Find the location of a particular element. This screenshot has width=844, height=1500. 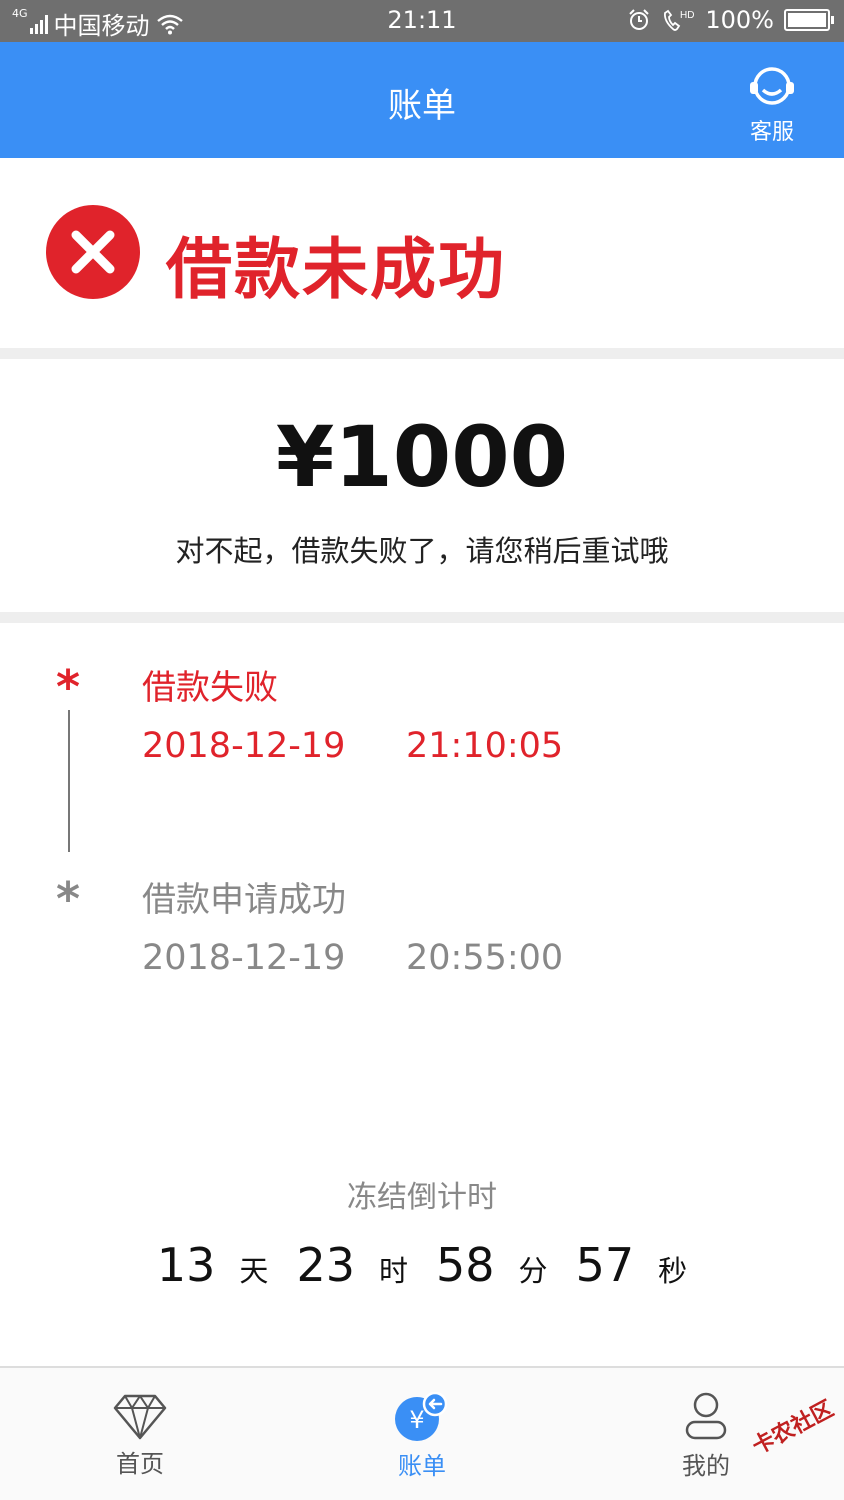

countdown-days-unit: 天 is located at coordinates (254, 1271).